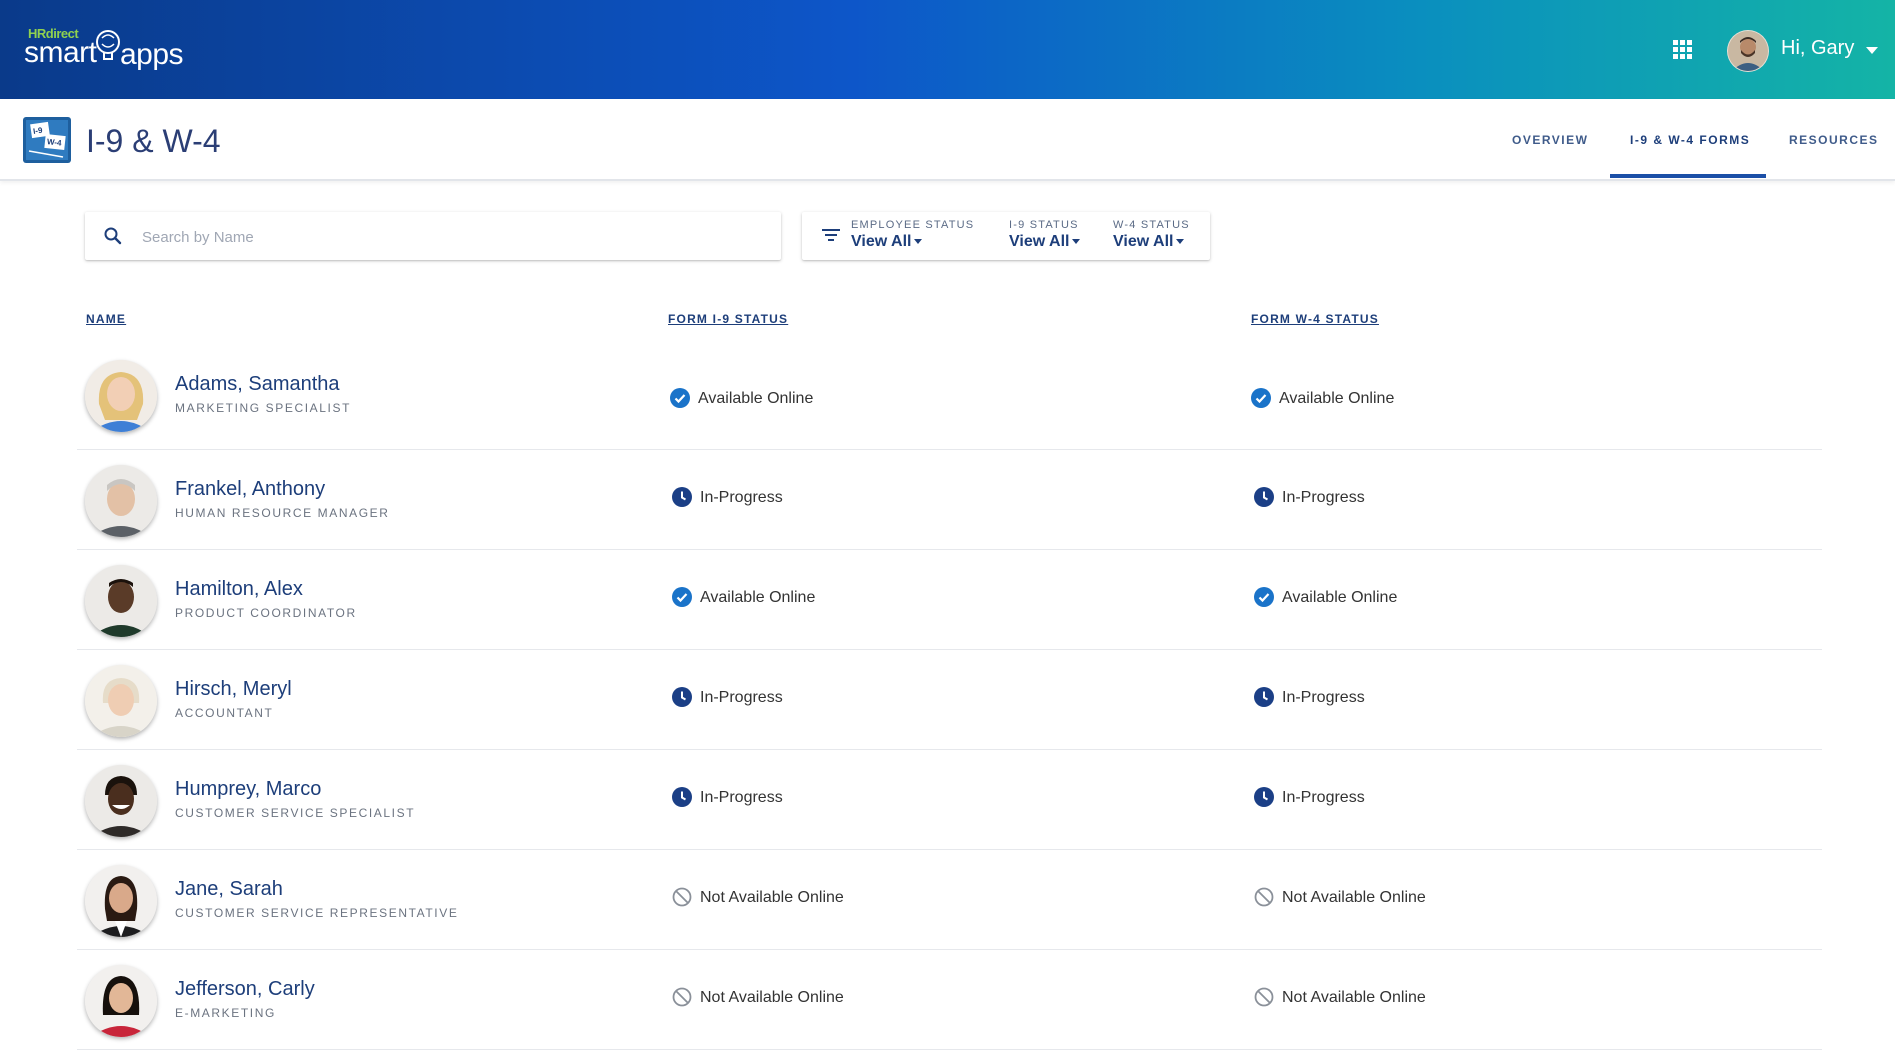  I want to click on employee-title: ACCOUNTANT, so click(224, 713).